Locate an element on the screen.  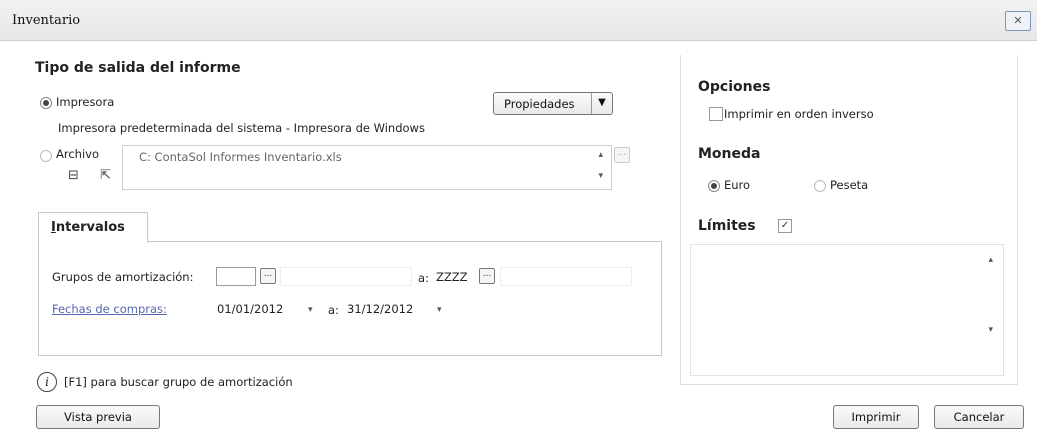
printer-label: Impresora is located at coordinates (85, 102).